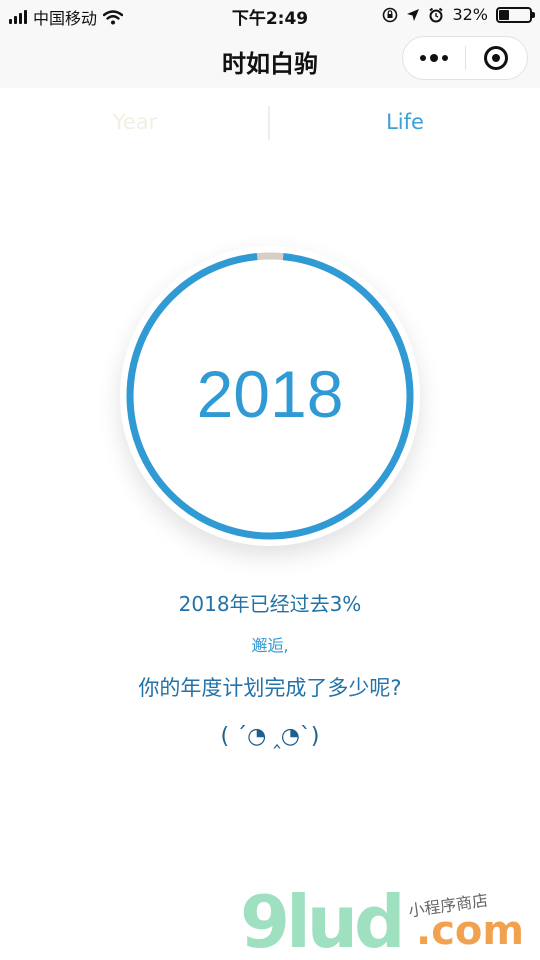 The height and width of the screenshot is (960, 540). I want to click on target-close-icon, so click(496, 58).